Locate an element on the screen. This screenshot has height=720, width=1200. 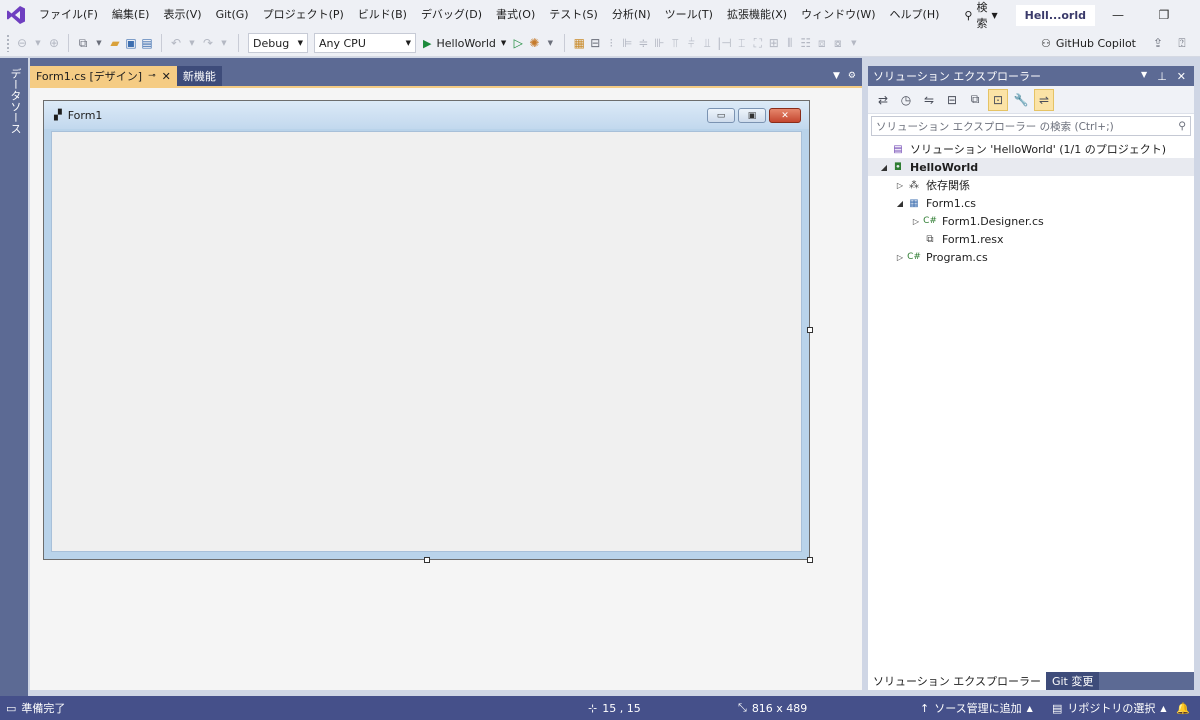
menu-analyze: 分析(N) is located at coordinates (631, 15).